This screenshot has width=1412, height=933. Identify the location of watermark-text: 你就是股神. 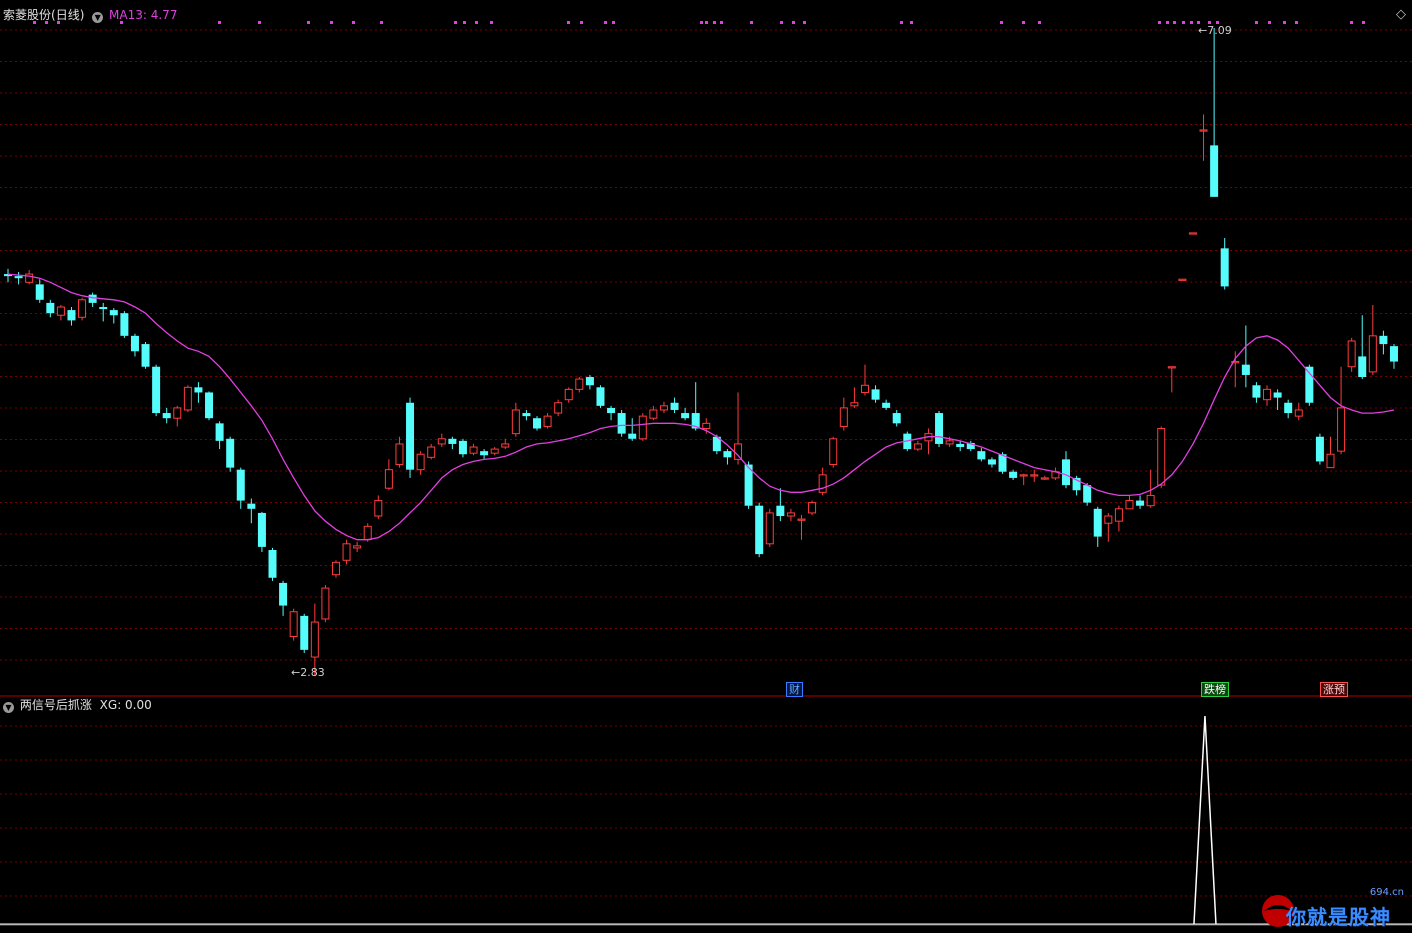
(1338, 917).